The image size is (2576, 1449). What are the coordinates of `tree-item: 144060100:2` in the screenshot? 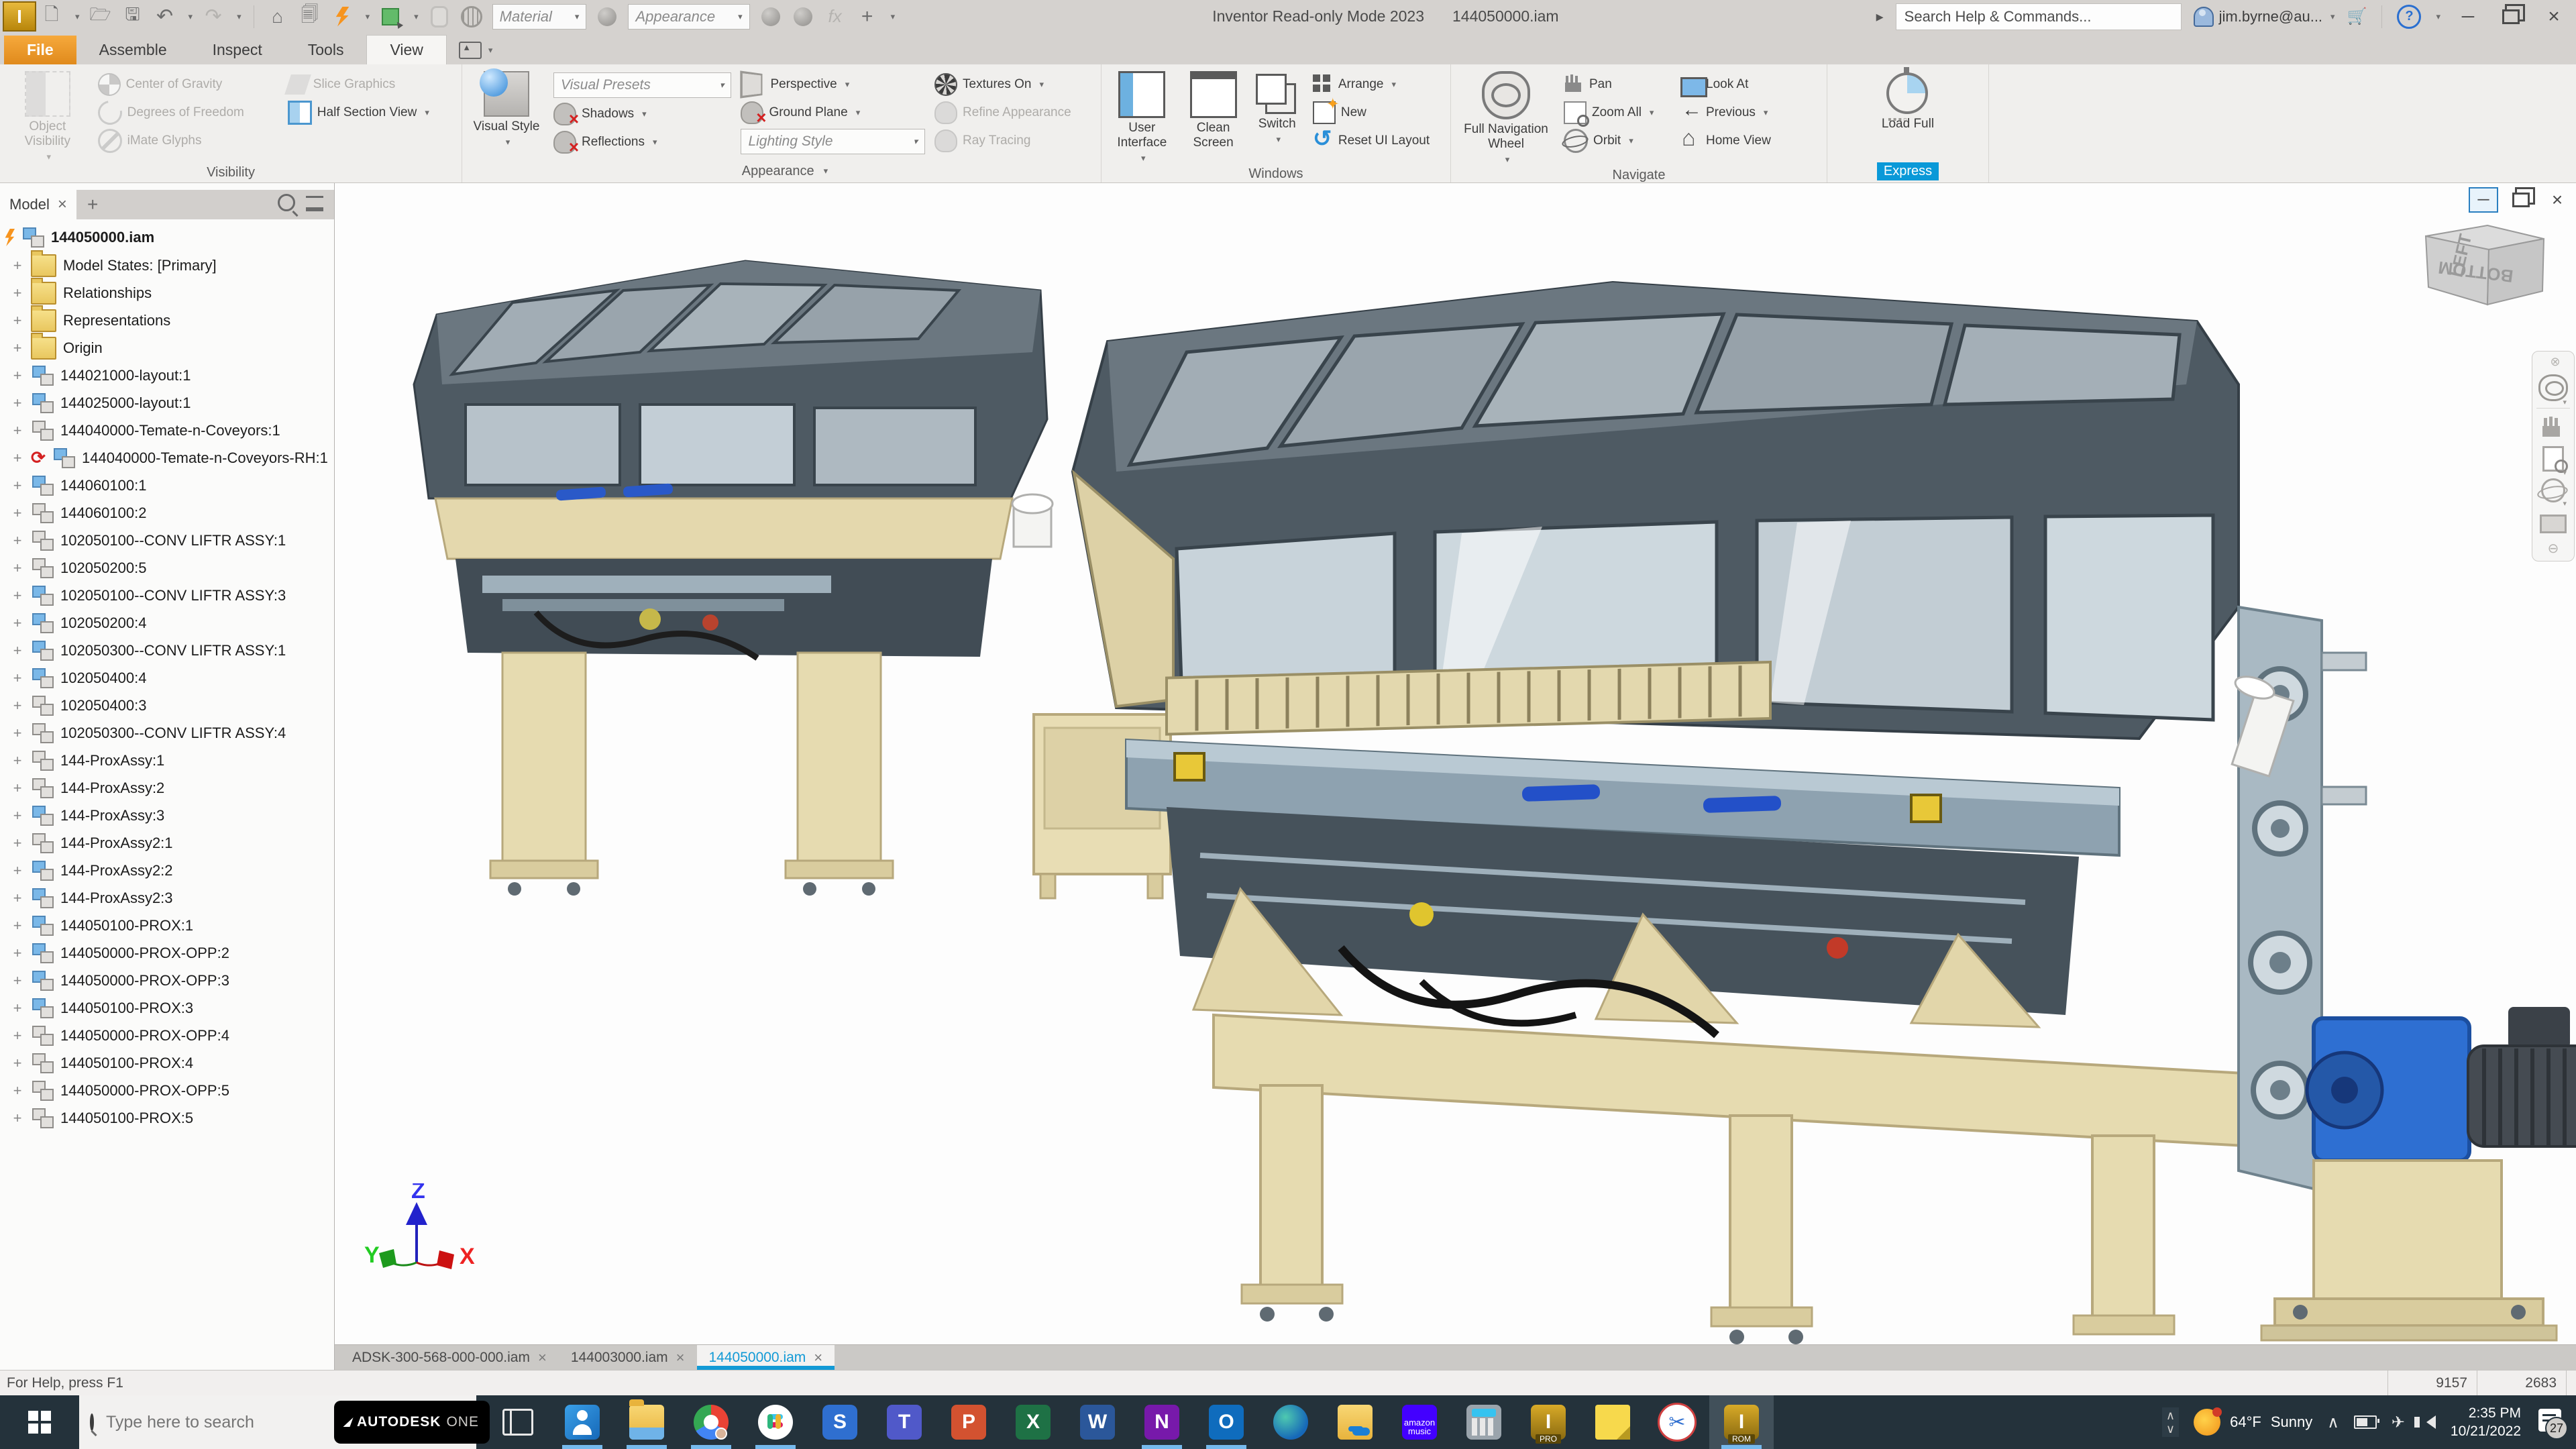 It's located at (172, 513).